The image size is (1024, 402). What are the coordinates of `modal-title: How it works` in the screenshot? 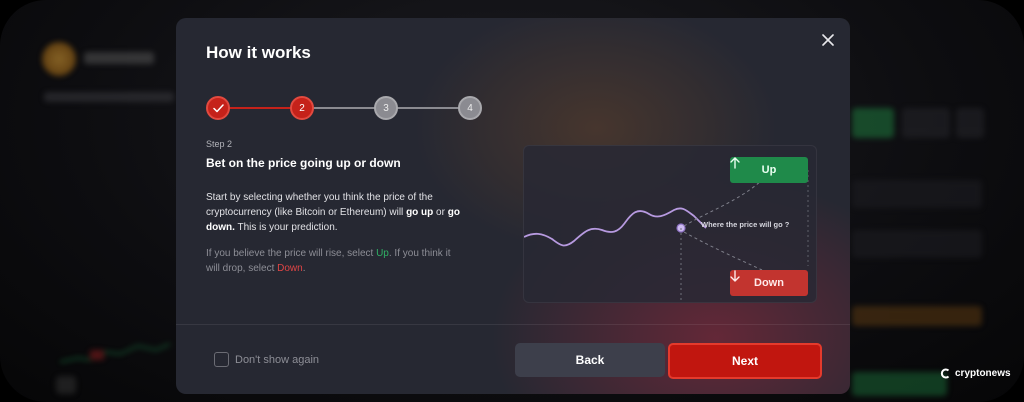 It's located at (258, 52).